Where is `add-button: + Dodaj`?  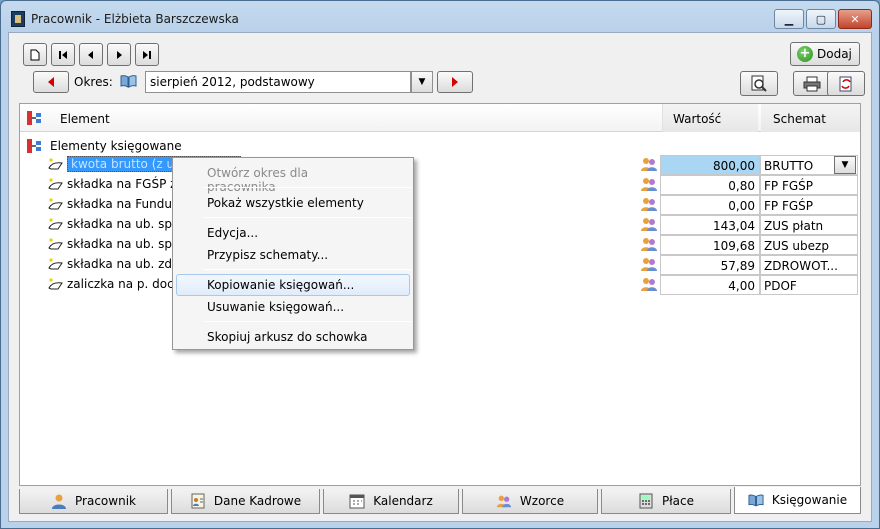
add-button: + Dodaj is located at coordinates (825, 54).